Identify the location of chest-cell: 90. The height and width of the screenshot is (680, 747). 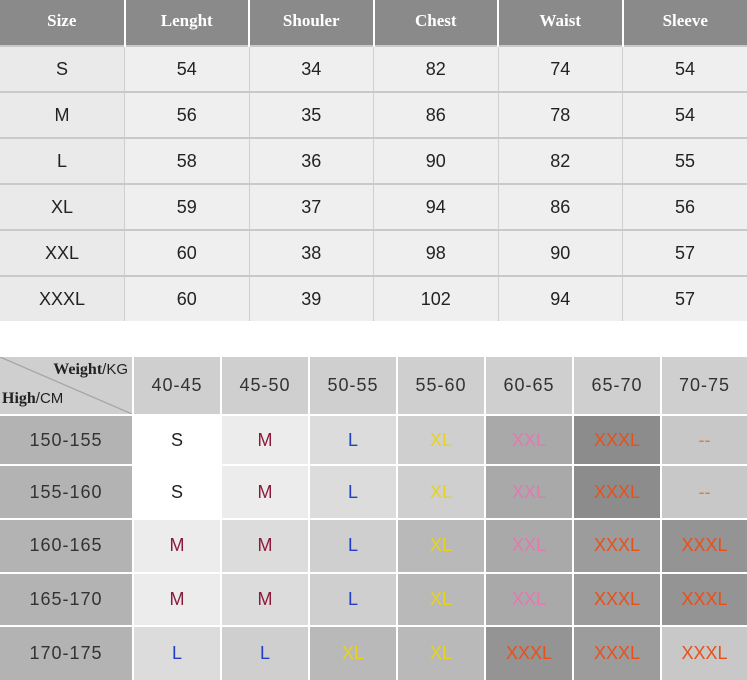
(436, 160).